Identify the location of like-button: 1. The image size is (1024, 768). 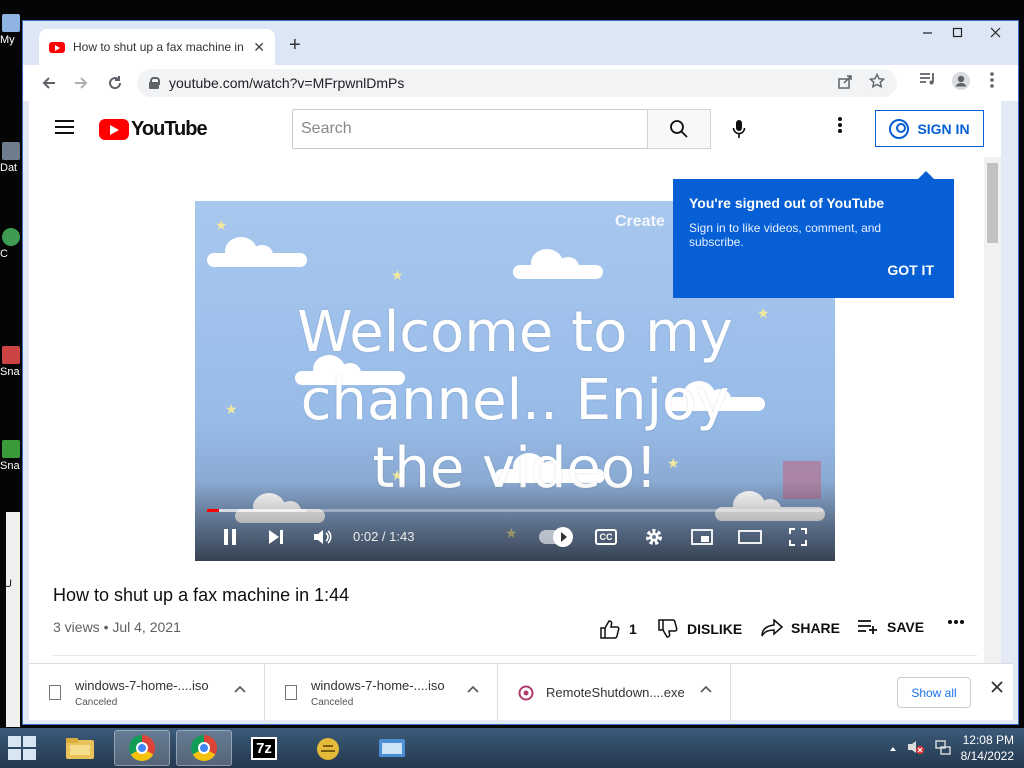
(618, 629).